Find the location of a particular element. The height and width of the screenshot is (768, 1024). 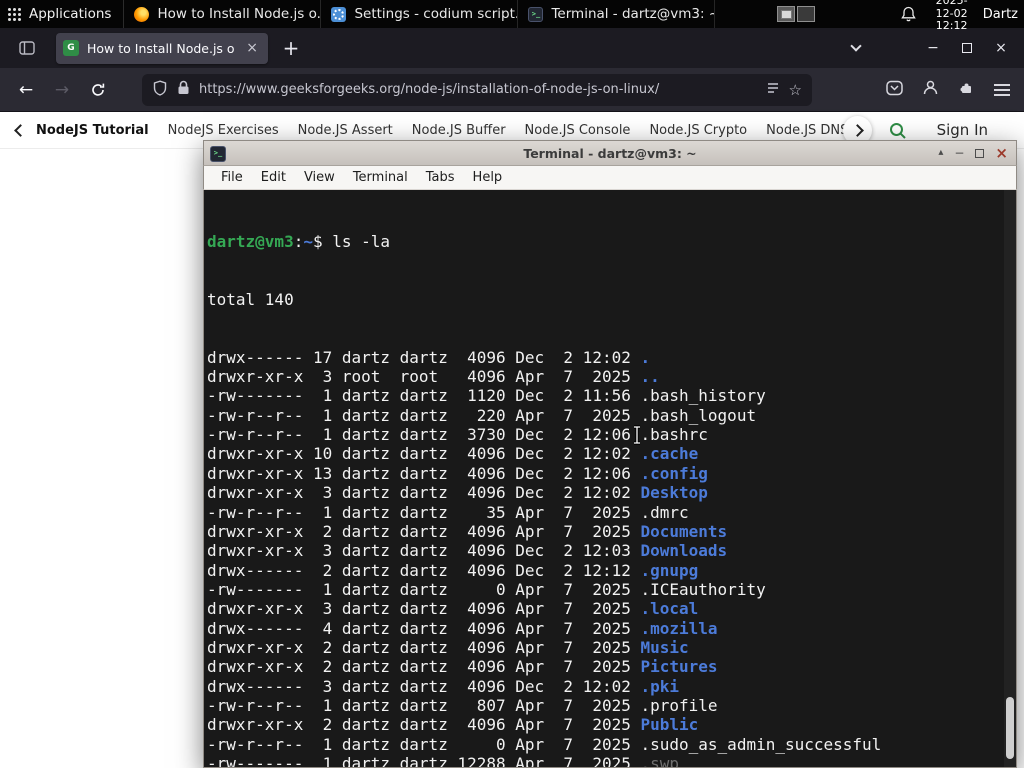

applications-grid-icon is located at coordinates (14, 14).